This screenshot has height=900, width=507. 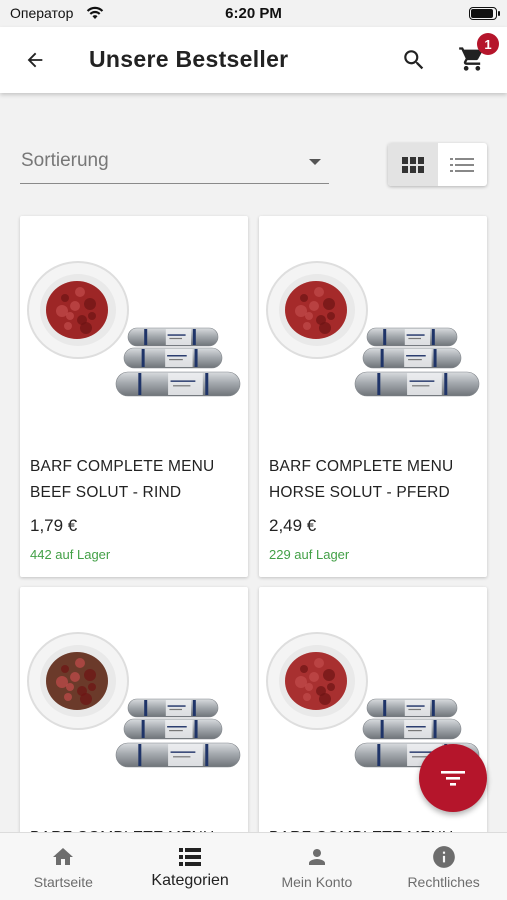 I want to click on nav-item-rechtliches: Rechtliches, so click(x=443, y=866).